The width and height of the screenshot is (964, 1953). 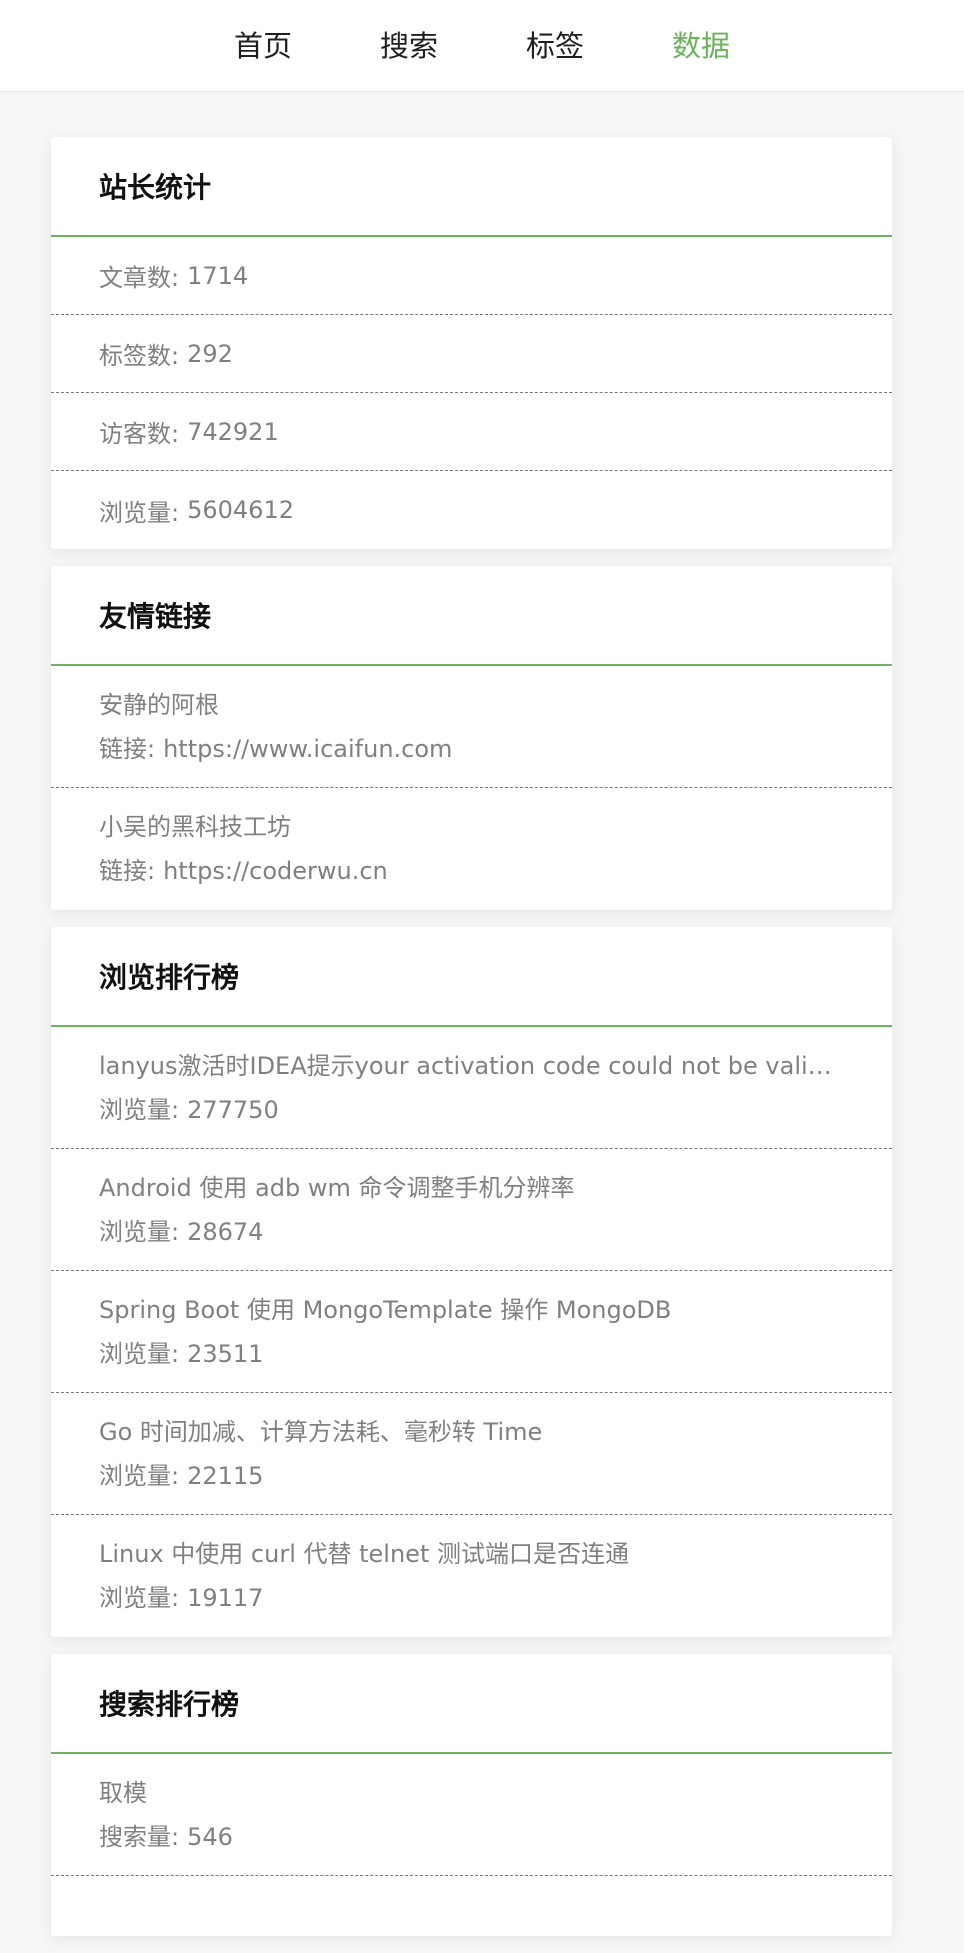 What do you see at coordinates (471, 1232) in the screenshot?
I see `view-count-line: 浏览量: 28674` at bounding box center [471, 1232].